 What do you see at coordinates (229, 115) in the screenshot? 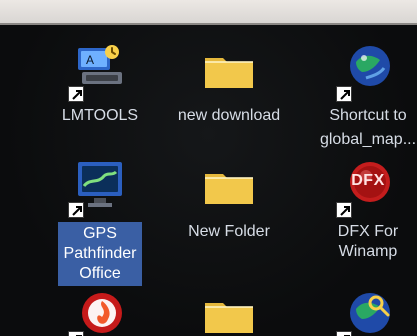
I see `desktop-icon-label: new download` at bounding box center [229, 115].